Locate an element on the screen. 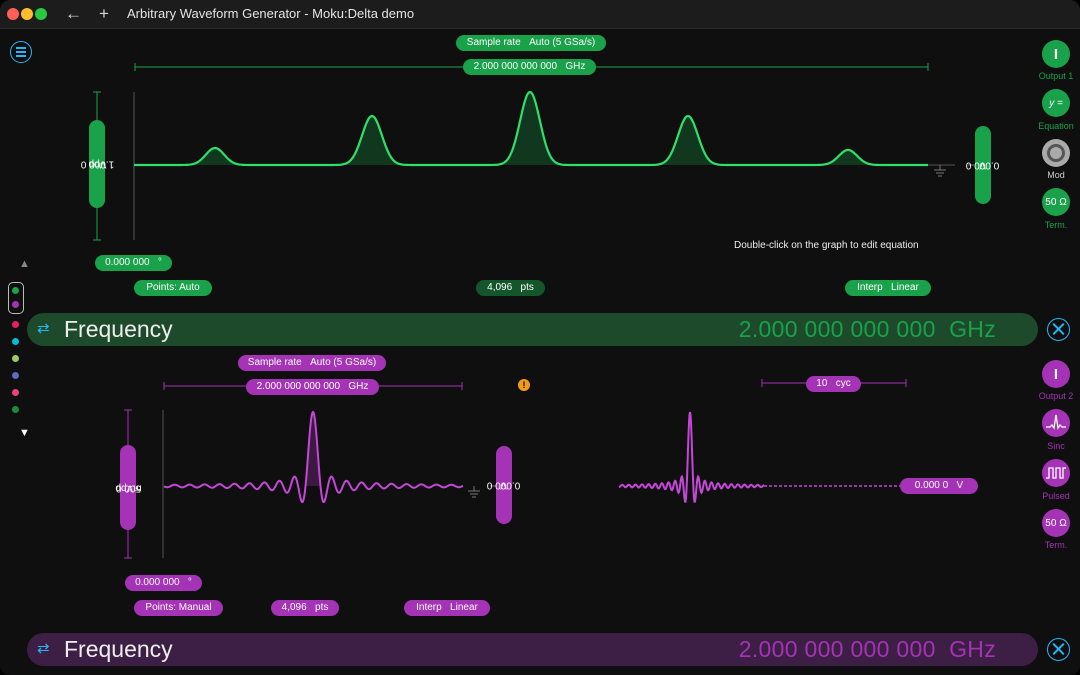 This screenshot has height=675, width=1080. ch1-termination-label: Term. is located at coordinates (1056, 225).